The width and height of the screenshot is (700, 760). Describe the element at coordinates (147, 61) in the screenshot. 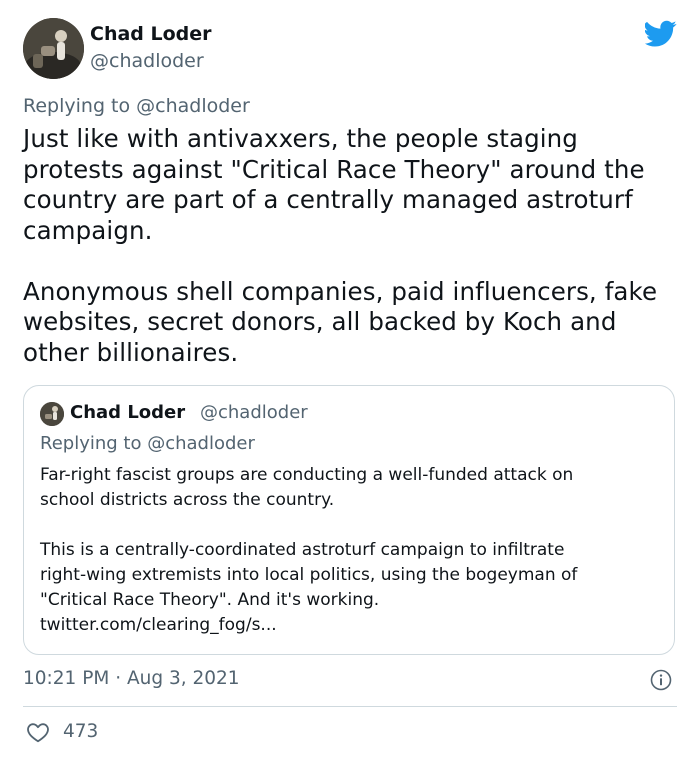

I see `author-handle: @chadloder` at that location.